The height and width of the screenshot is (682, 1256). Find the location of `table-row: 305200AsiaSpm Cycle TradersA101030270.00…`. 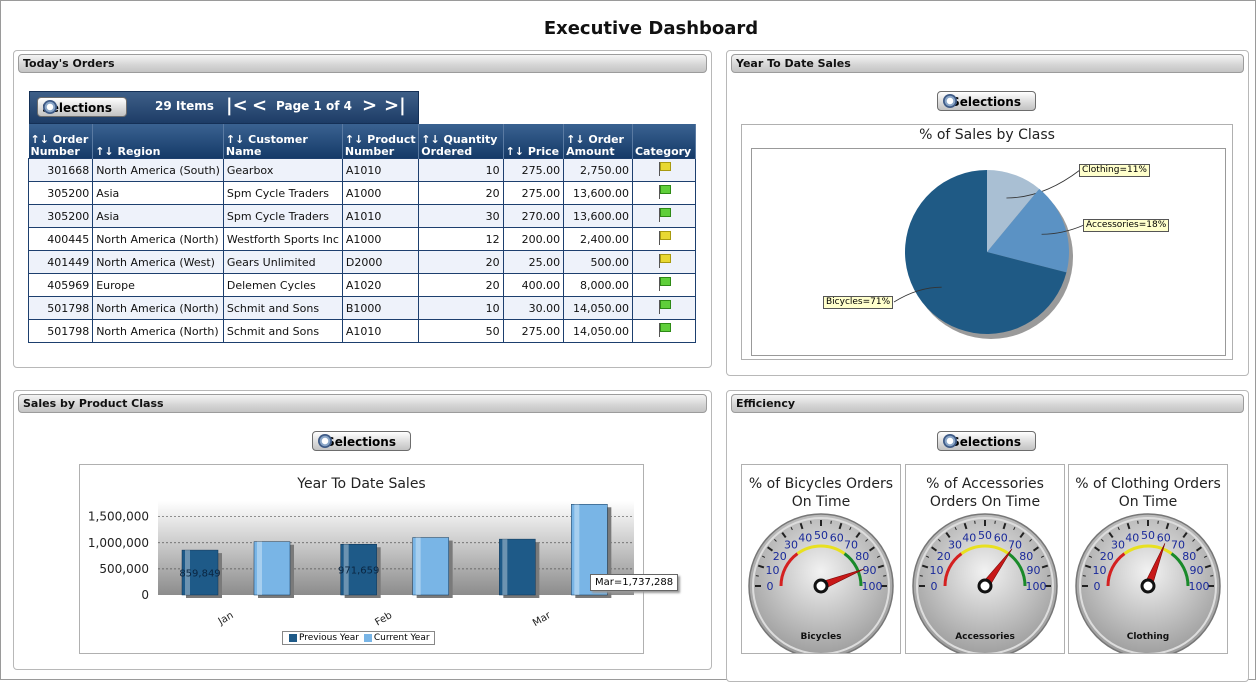

table-row: 305200AsiaSpm Cycle TradersA101030270.00… is located at coordinates (362, 216).